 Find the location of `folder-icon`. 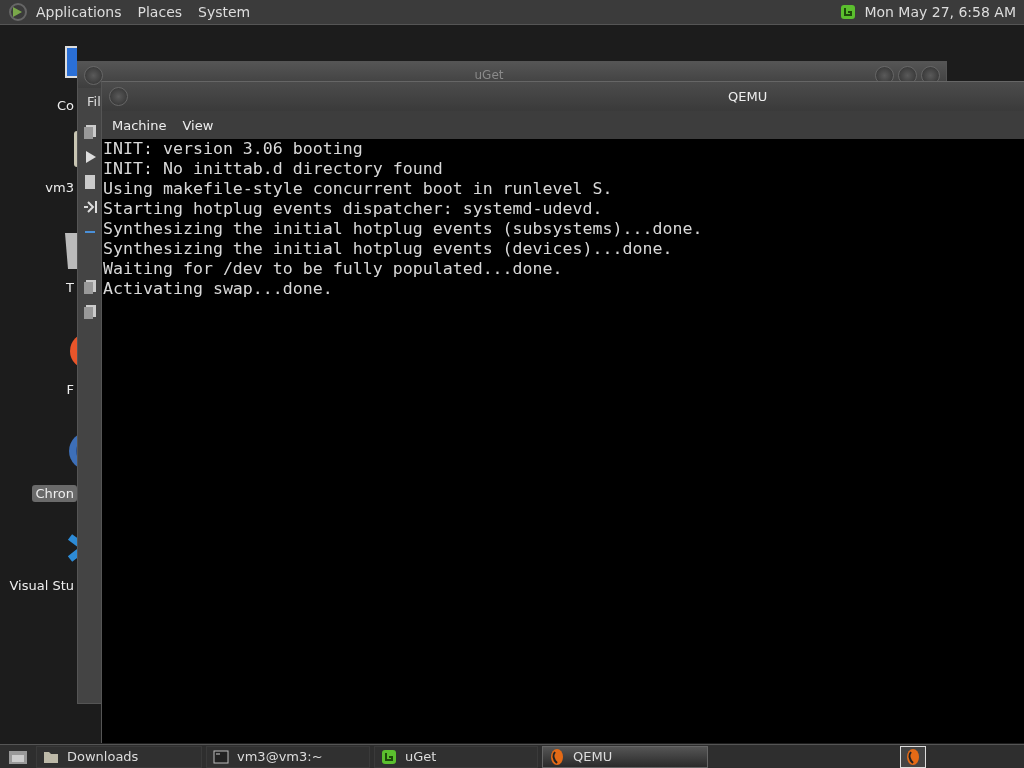

folder-icon is located at coordinates (51, 756).